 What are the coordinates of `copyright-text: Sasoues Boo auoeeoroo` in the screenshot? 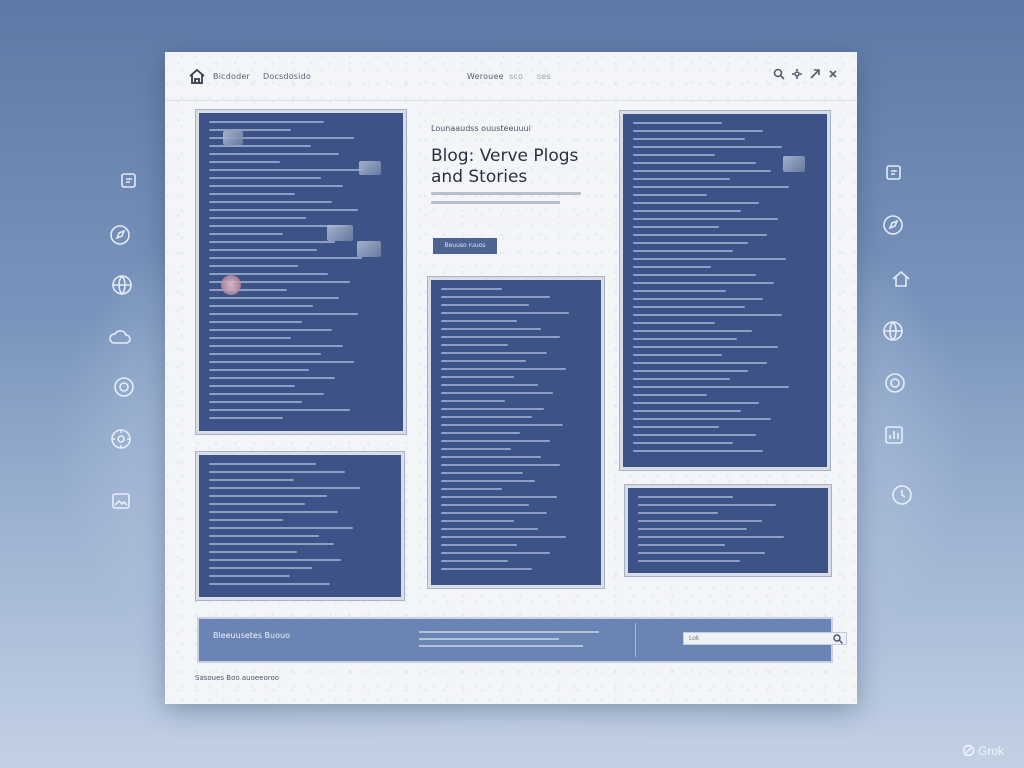 It's located at (237, 678).